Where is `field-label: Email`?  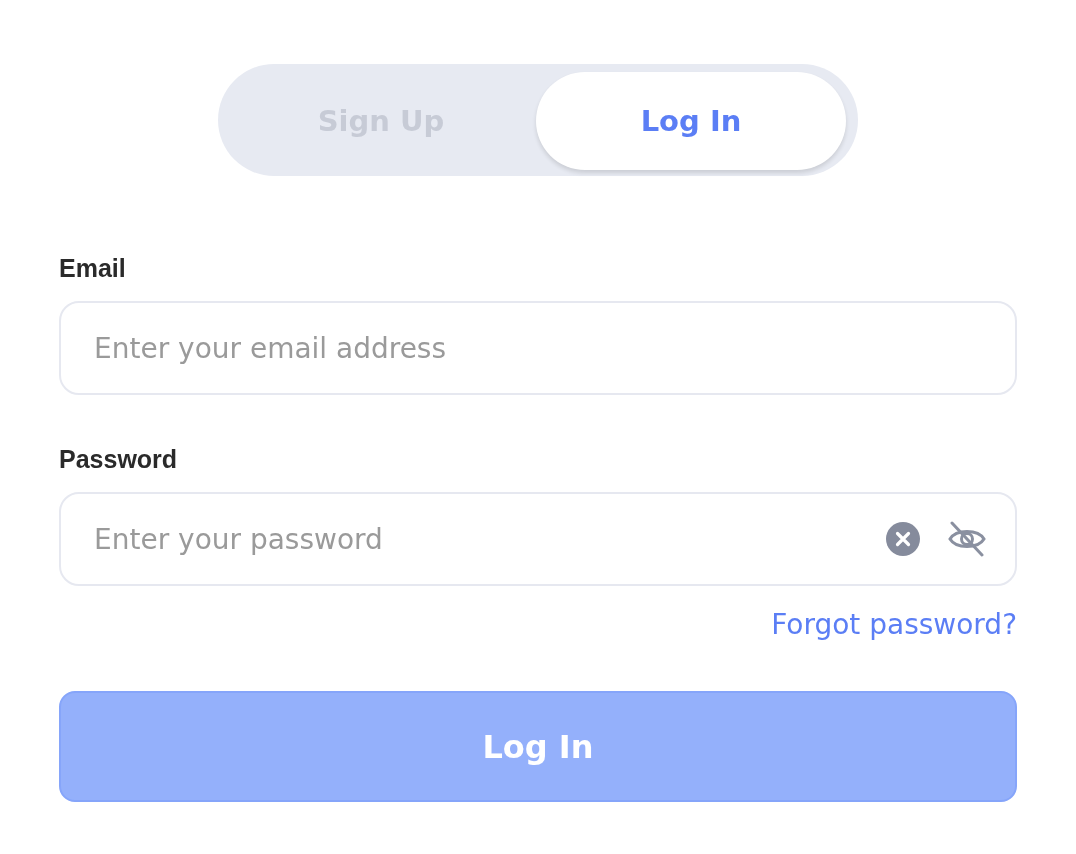
field-label: Email is located at coordinates (93, 268).